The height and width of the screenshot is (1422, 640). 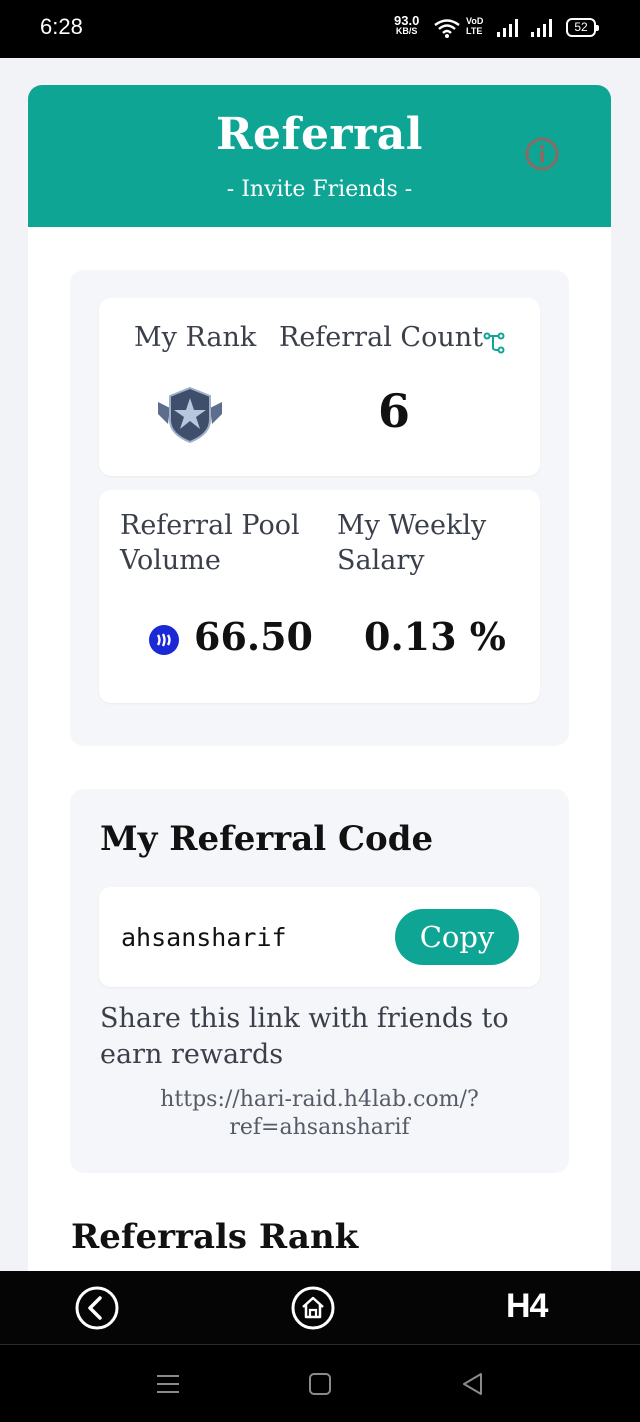 I want to click on square-icon, so click(x=320, y=1384).